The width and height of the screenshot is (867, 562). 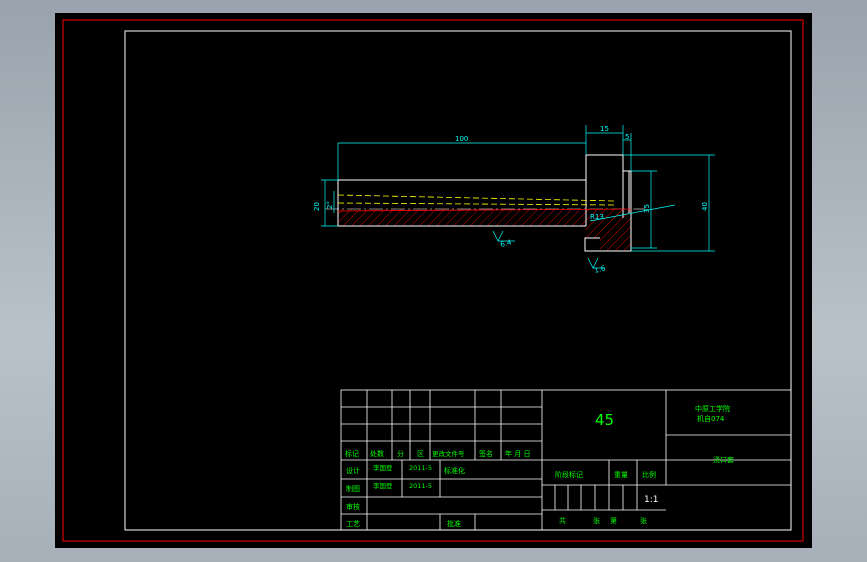 What do you see at coordinates (597, 217) in the screenshot?
I see `dim-radius: R13` at bounding box center [597, 217].